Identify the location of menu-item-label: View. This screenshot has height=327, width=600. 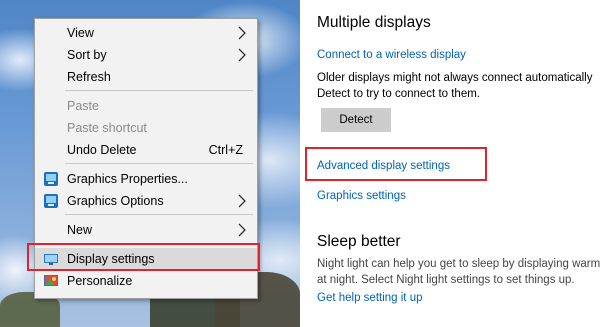
(80, 33).